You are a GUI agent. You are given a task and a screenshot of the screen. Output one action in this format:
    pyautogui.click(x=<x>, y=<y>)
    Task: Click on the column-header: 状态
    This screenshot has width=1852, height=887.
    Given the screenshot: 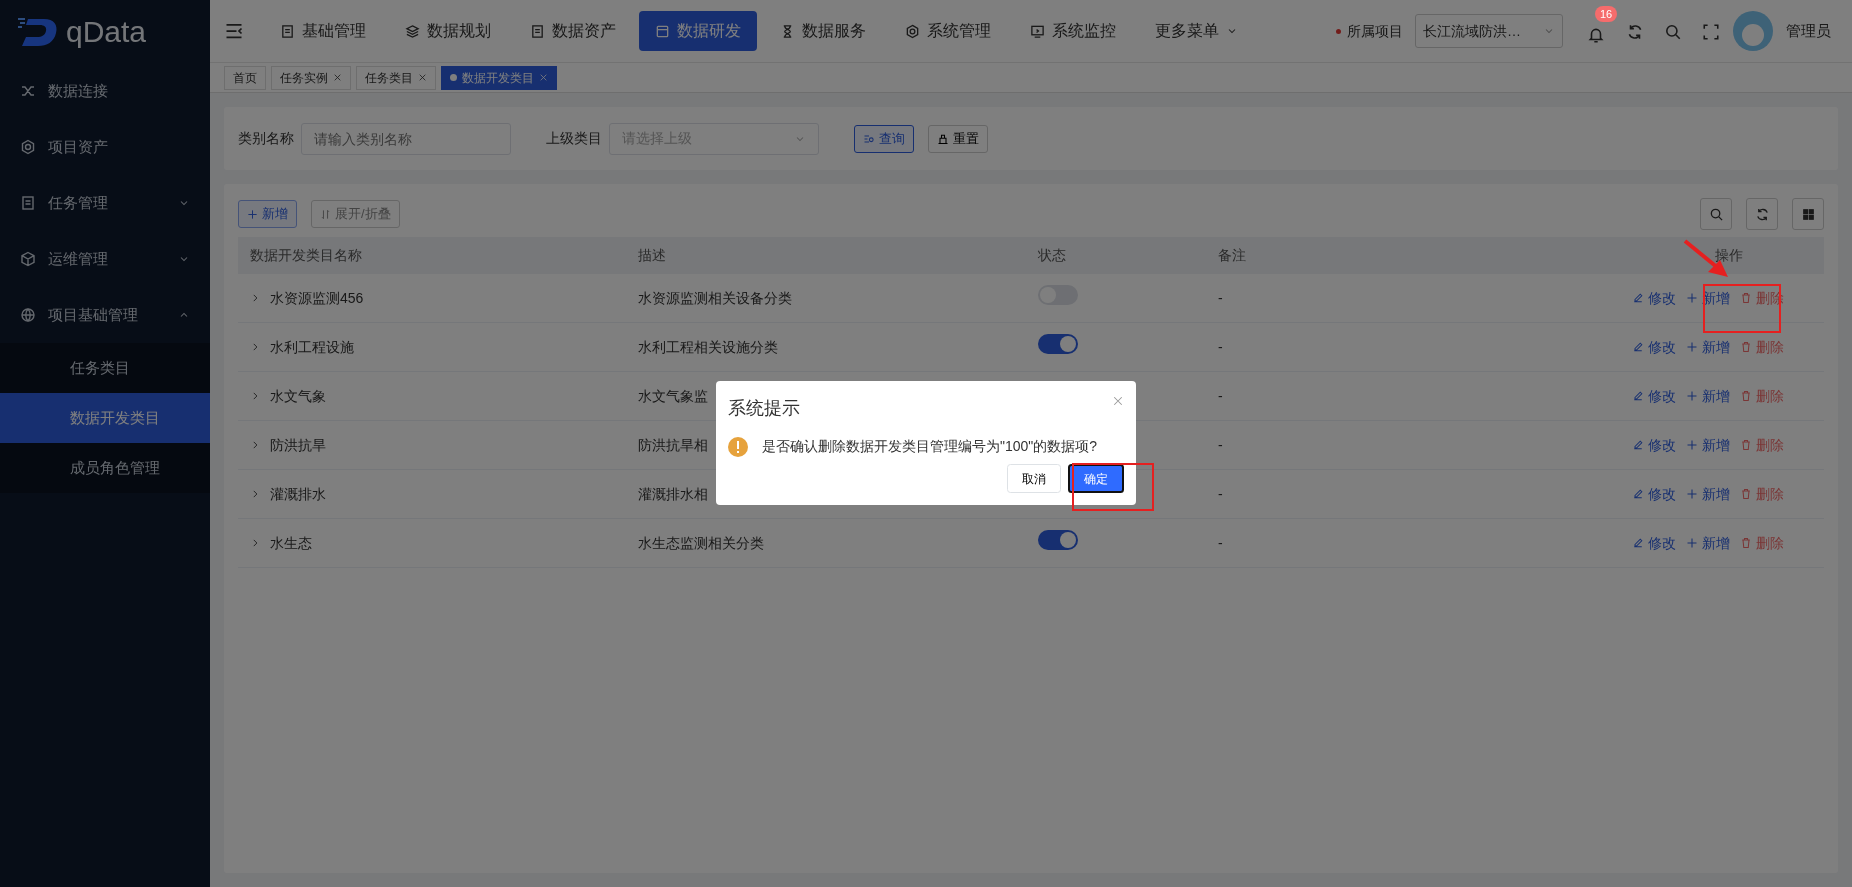 What is the action you would take?
    pyautogui.click(x=1052, y=255)
    